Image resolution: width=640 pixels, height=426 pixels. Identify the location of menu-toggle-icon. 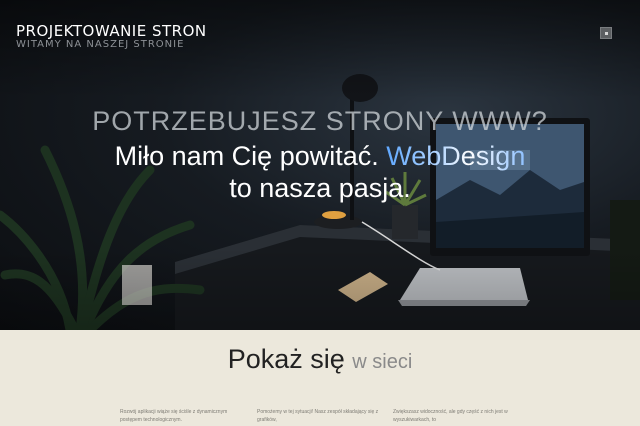
(606, 33).